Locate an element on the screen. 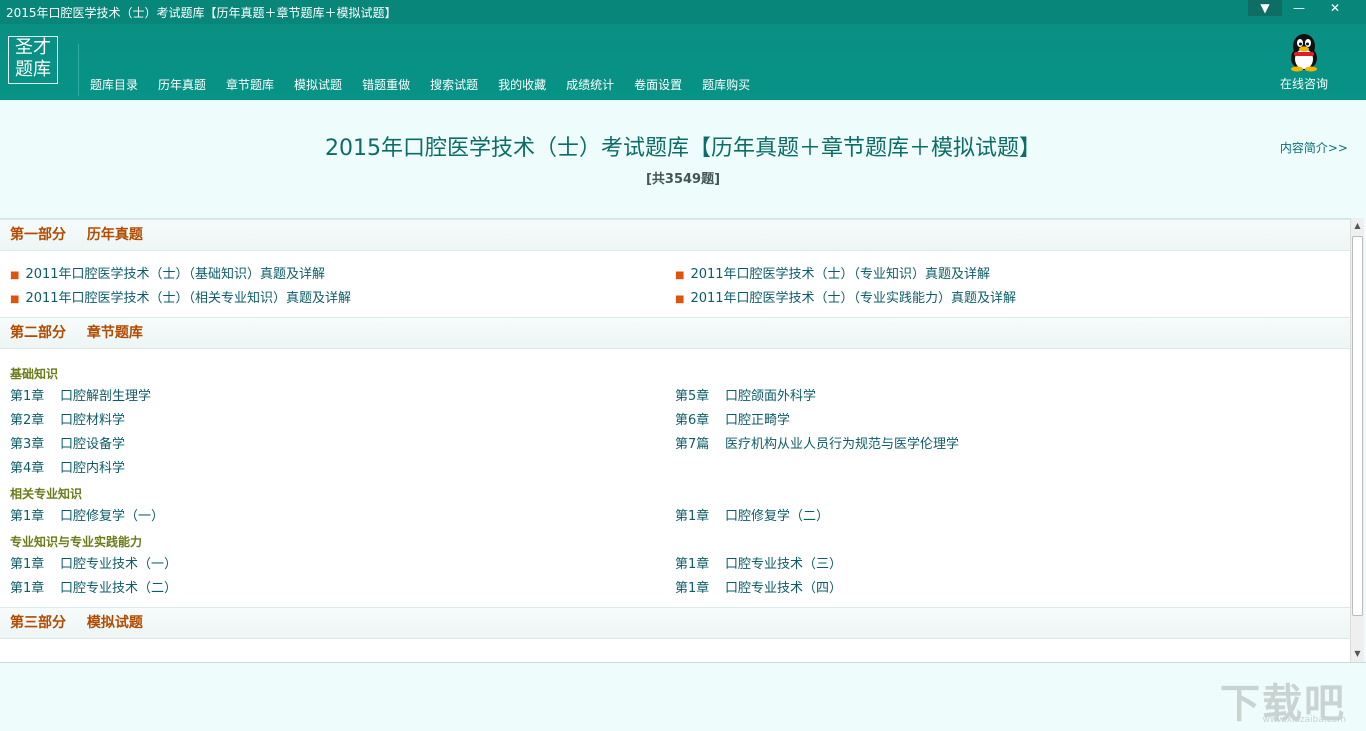 This screenshot has height=731, width=1366. chapter-number: 第3章 is located at coordinates (27, 444).